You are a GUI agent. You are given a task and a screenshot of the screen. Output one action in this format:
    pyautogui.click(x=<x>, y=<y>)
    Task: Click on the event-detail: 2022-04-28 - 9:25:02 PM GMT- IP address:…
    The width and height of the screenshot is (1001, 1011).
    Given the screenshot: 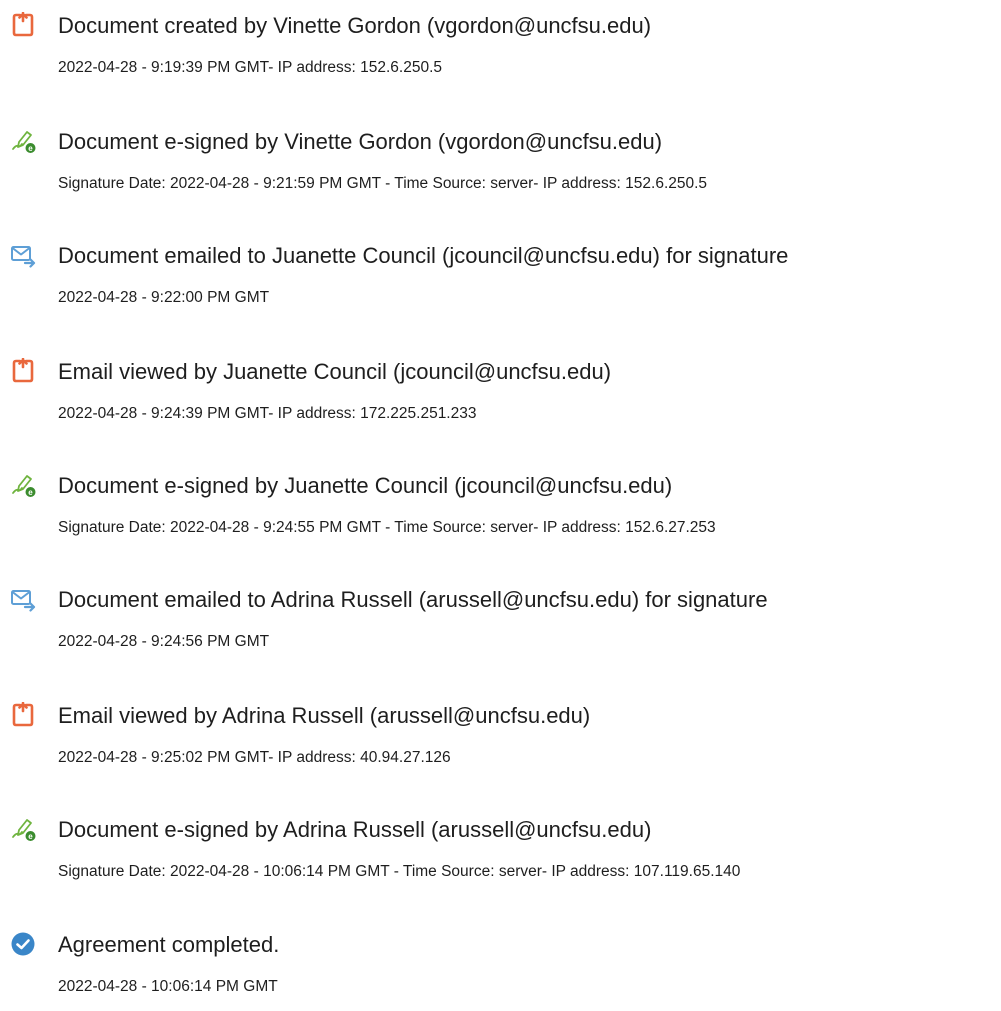 What is the action you would take?
    pyautogui.click(x=254, y=757)
    